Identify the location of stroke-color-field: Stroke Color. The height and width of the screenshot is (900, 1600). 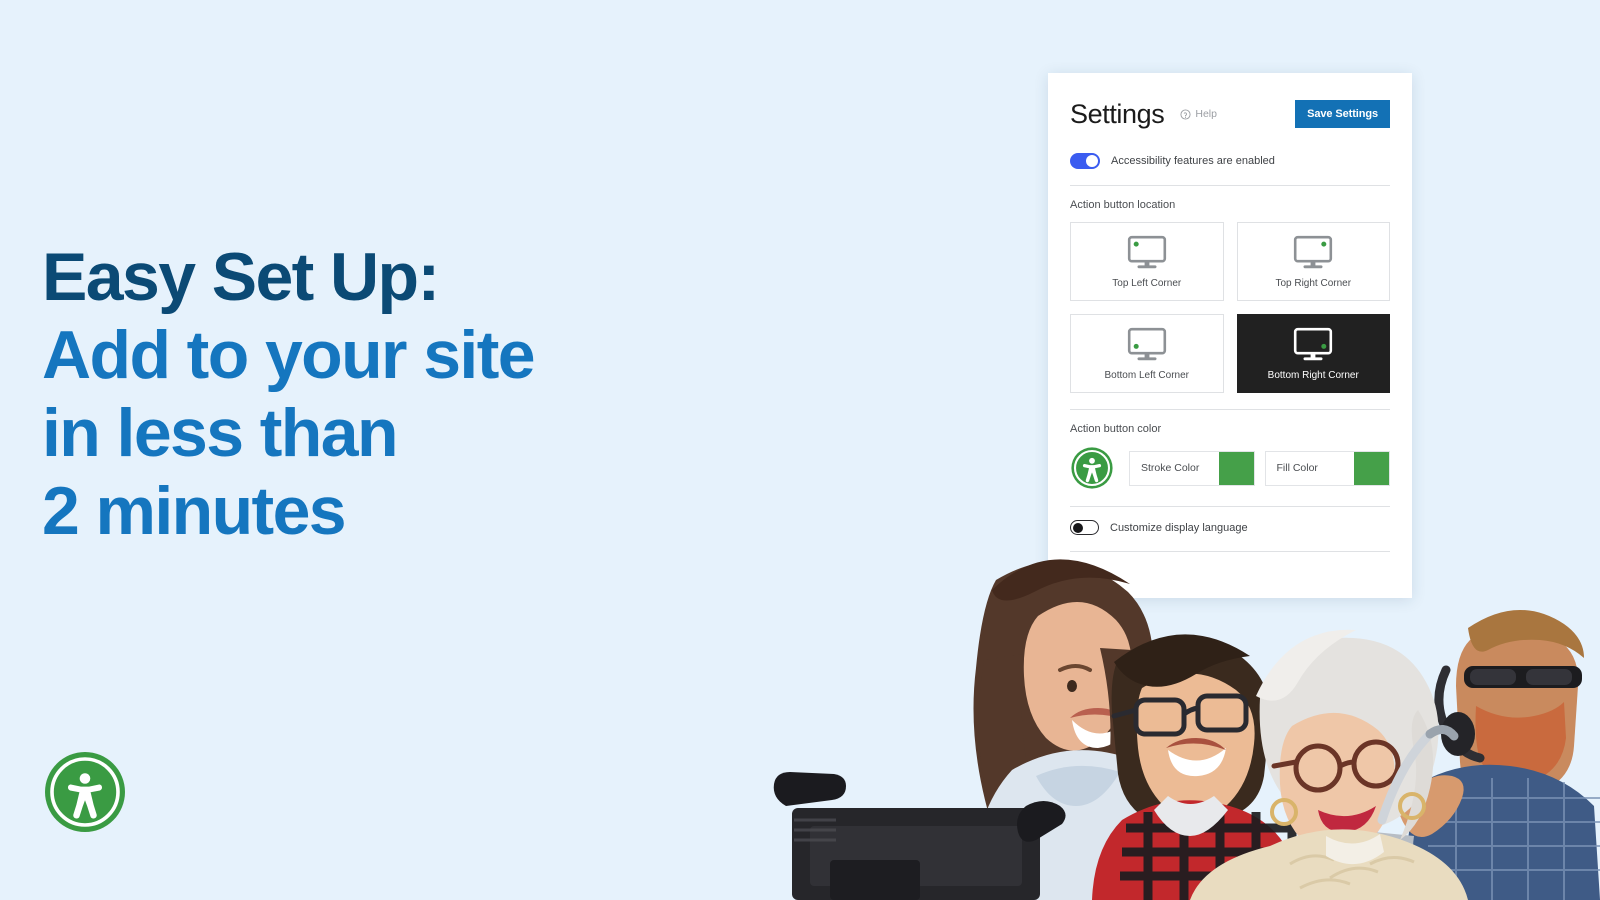
(1192, 468).